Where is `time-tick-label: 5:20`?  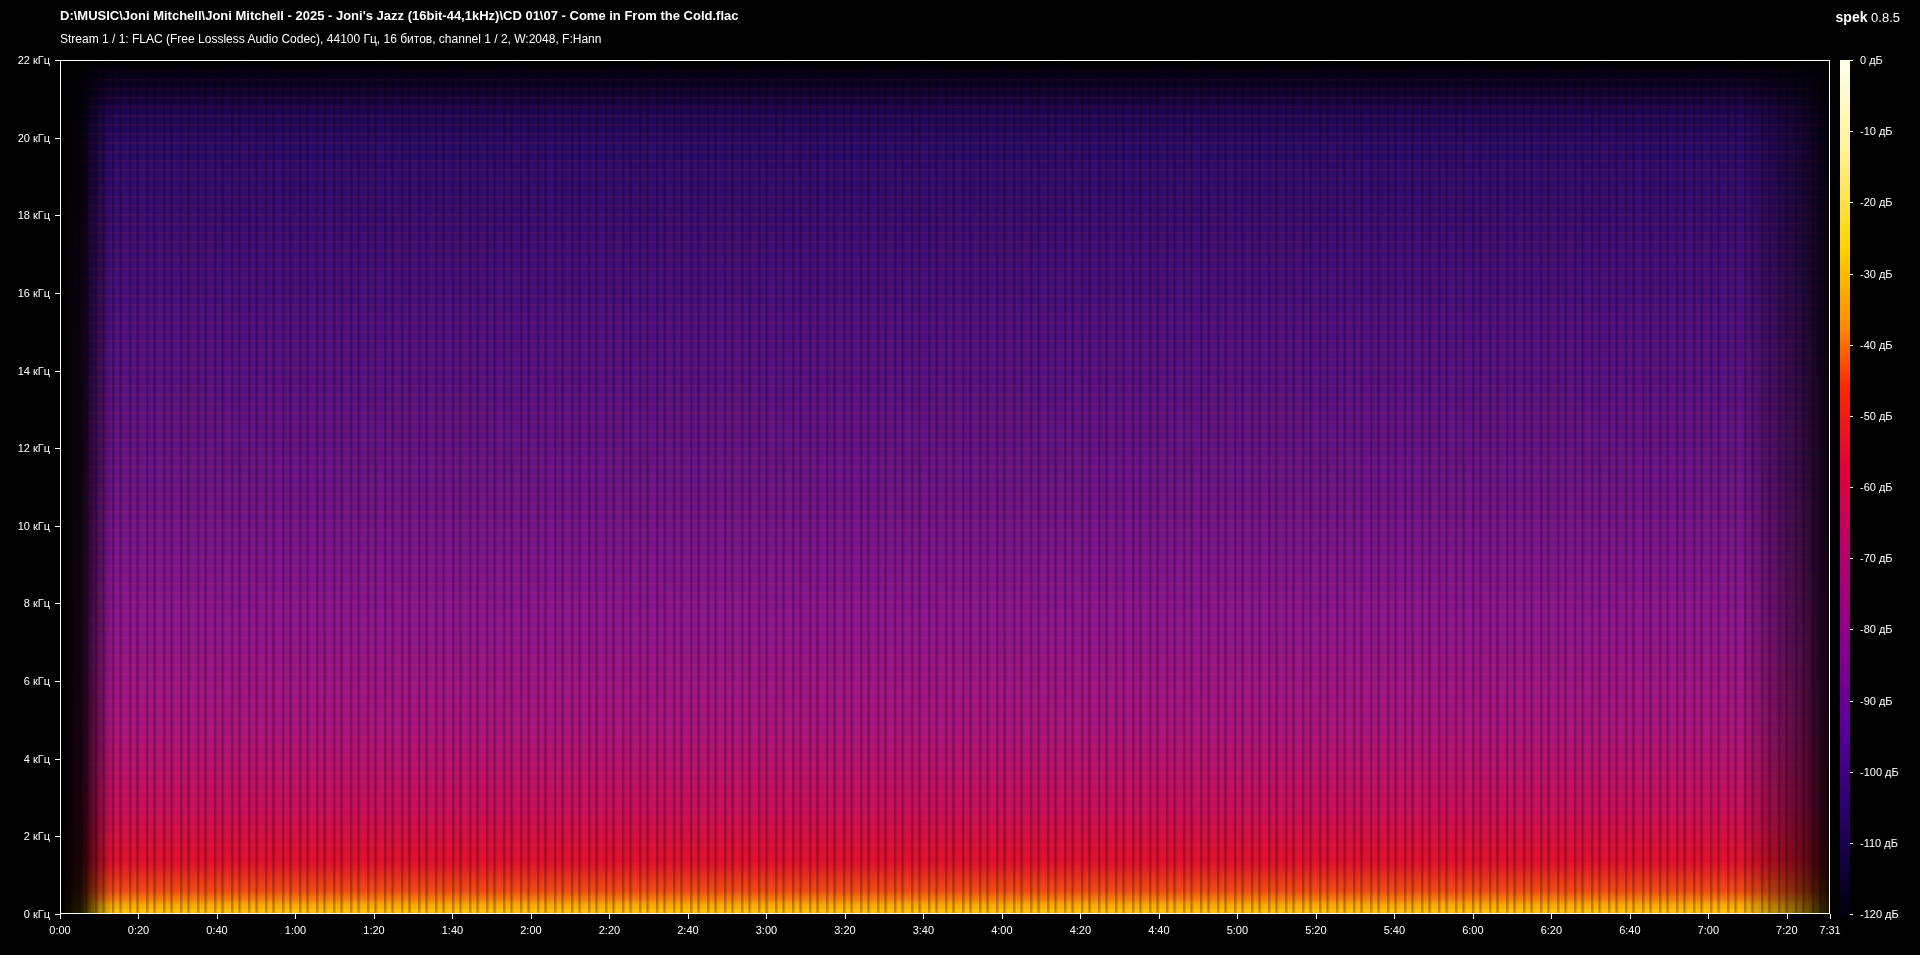 time-tick-label: 5:20 is located at coordinates (1316, 930).